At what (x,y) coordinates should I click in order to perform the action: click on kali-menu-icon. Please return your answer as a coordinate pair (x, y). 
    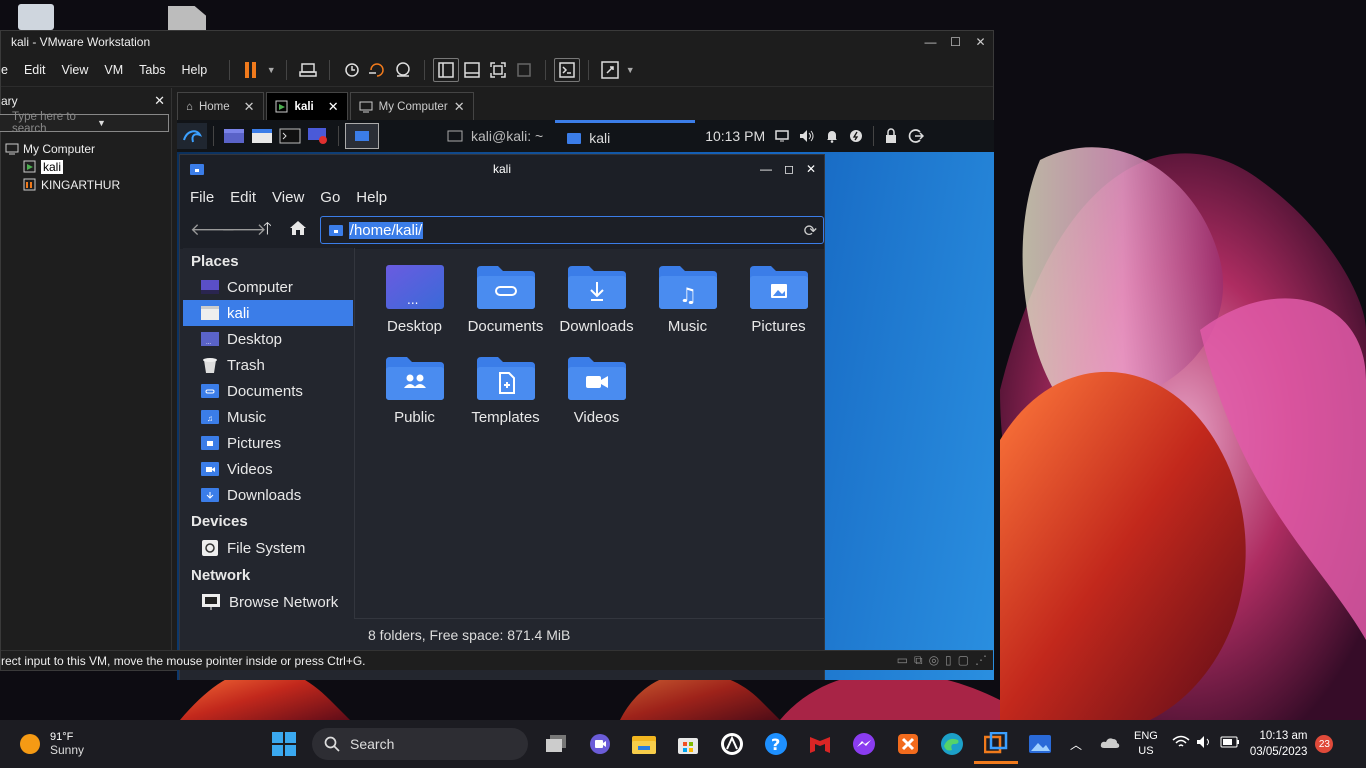
    Looking at the image, I should click on (192, 136).